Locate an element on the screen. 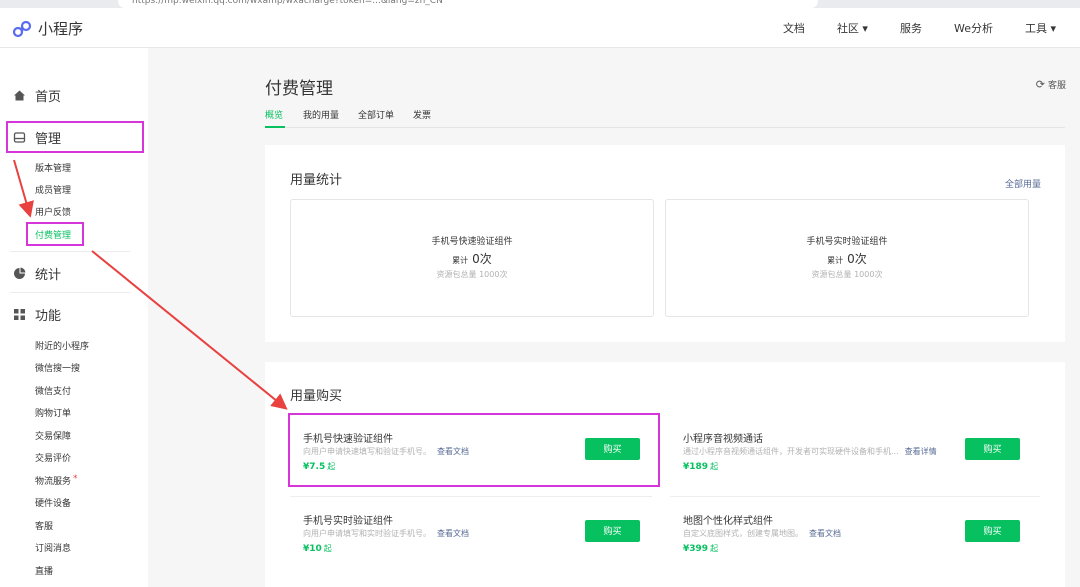 The image size is (1080, 587). price-value: ¥399 is located at coordinates (696, 549).